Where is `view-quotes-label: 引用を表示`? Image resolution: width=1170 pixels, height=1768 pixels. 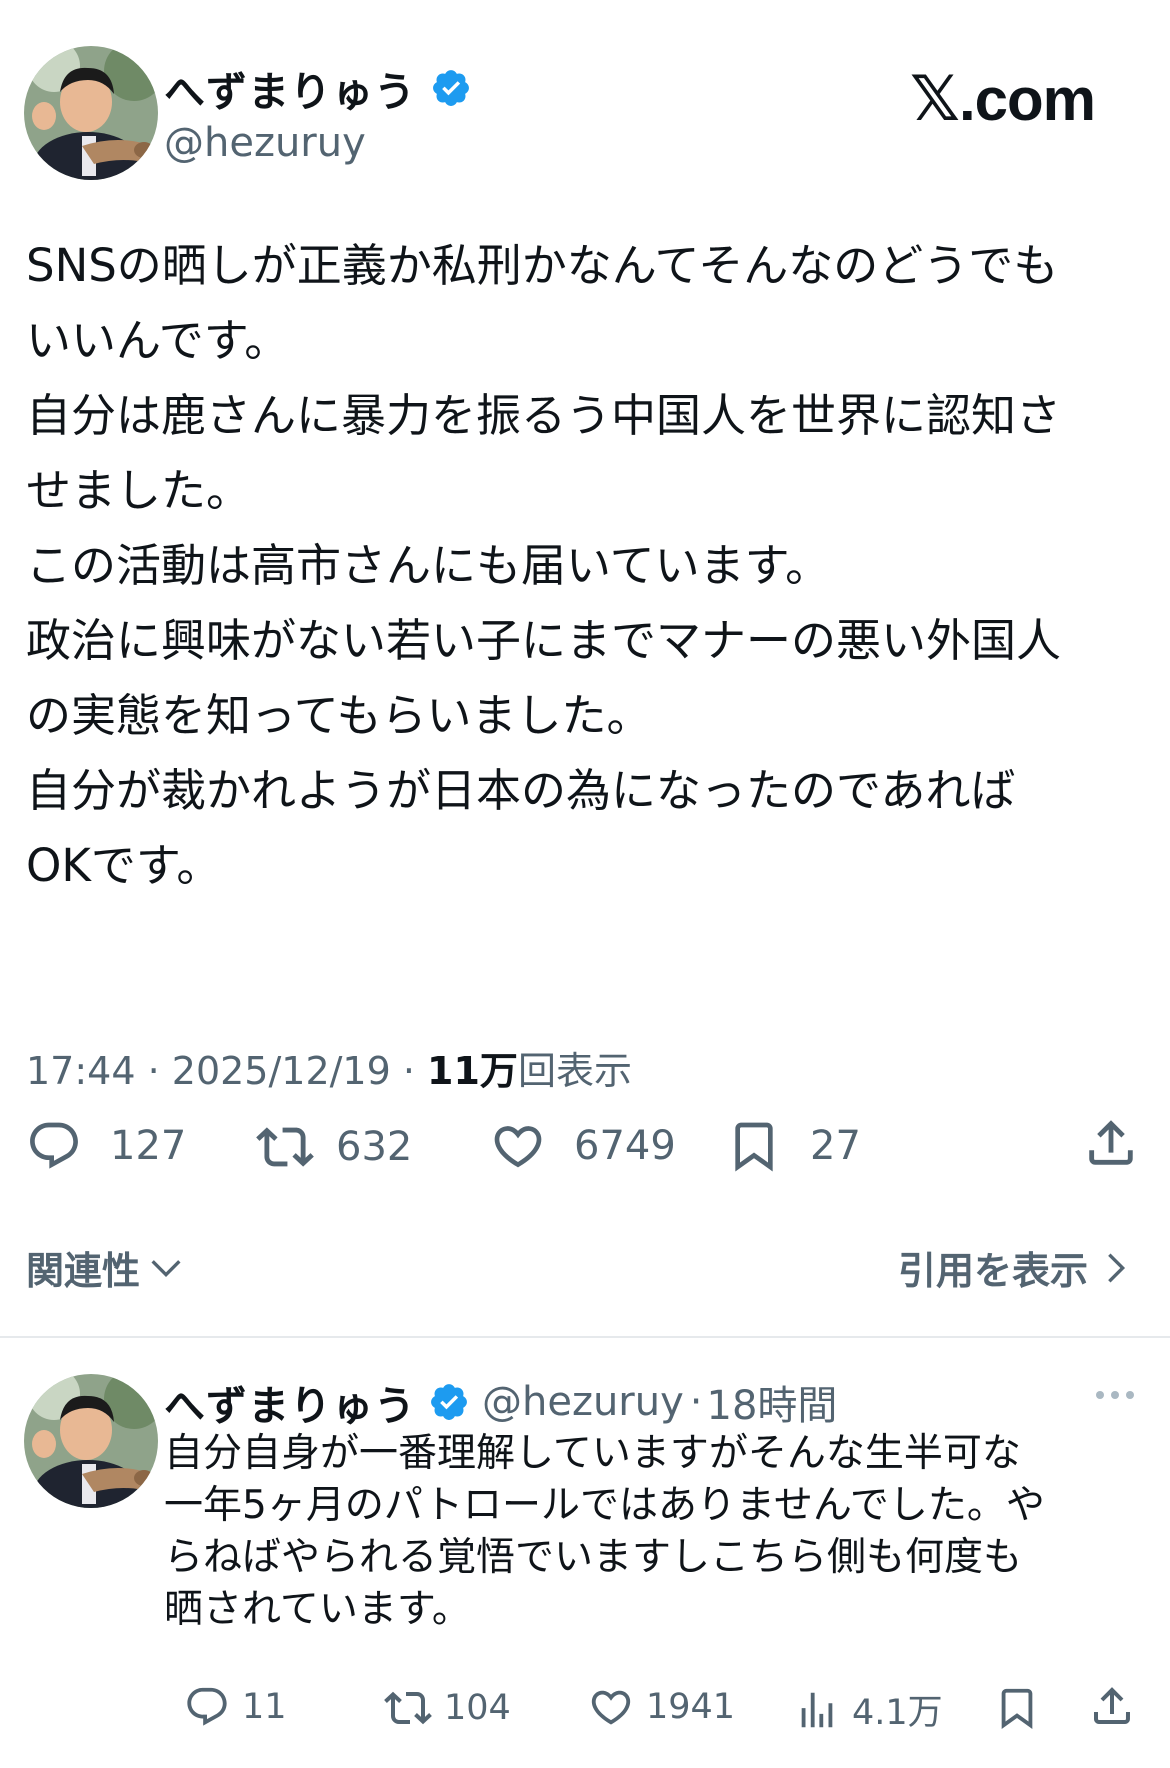 view-quotes-label: 引用を表示 is located at coordinates (993, 1271).